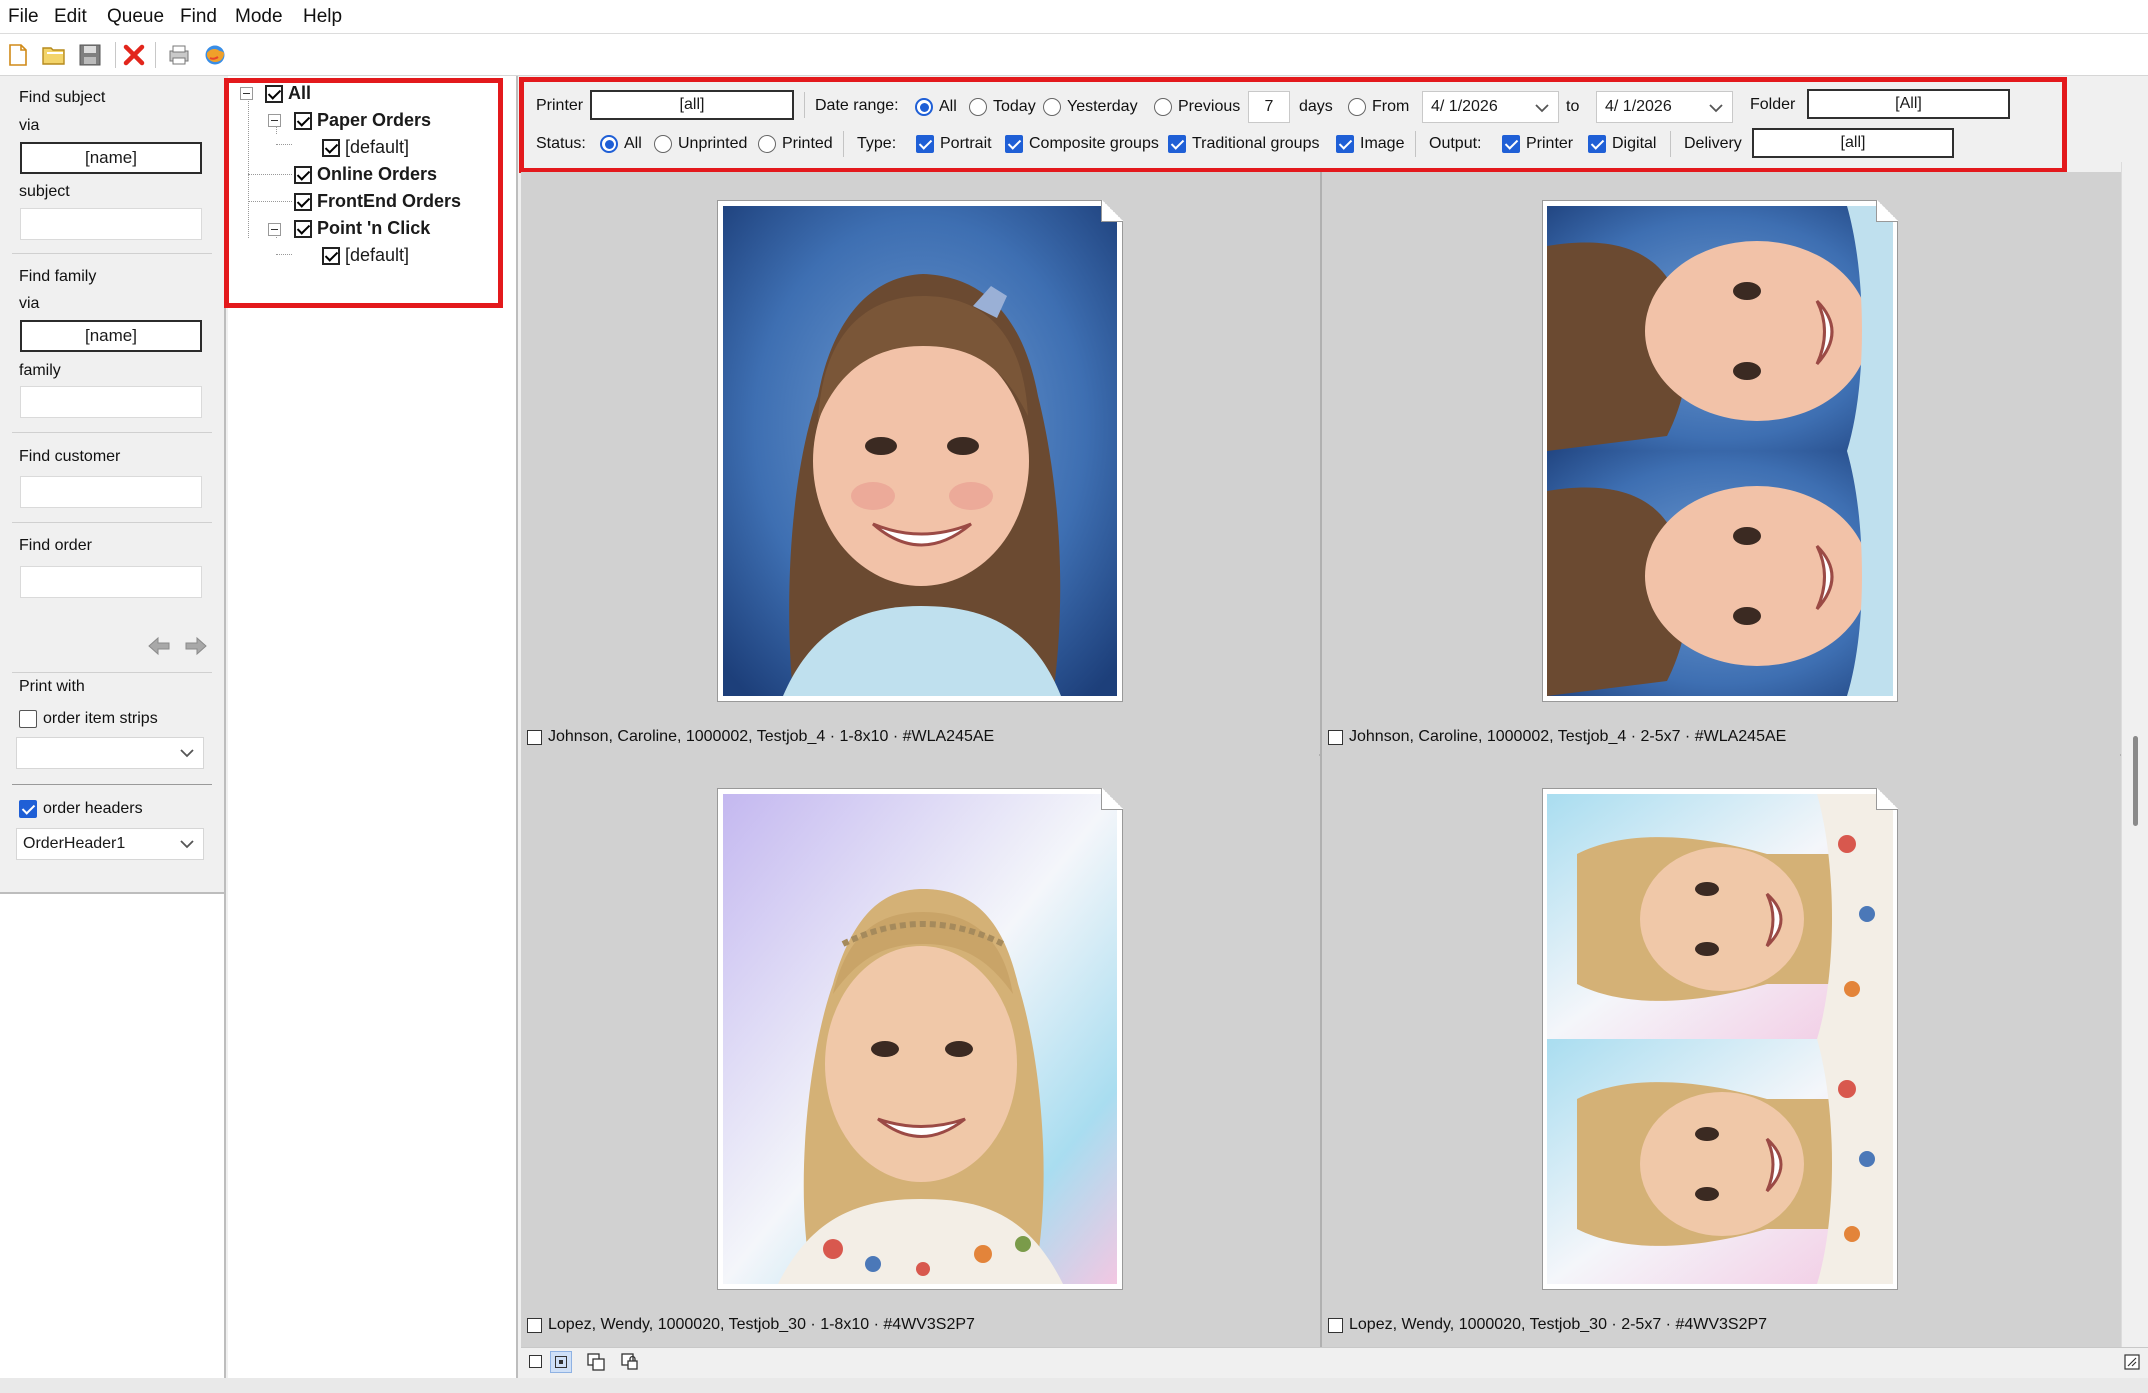  What do you see at coordinates (633, 143) in the screenshot?
I see `status-all-label: All` at bounding box center [633, 143].